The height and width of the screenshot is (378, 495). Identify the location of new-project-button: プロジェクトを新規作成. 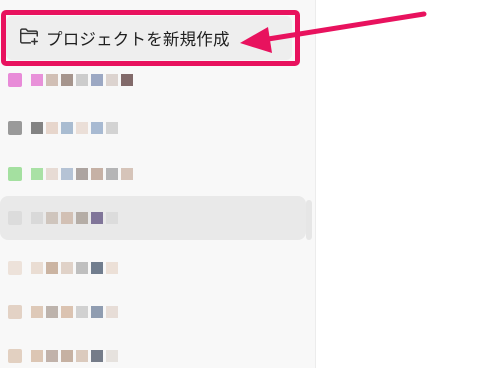
(149, 38).